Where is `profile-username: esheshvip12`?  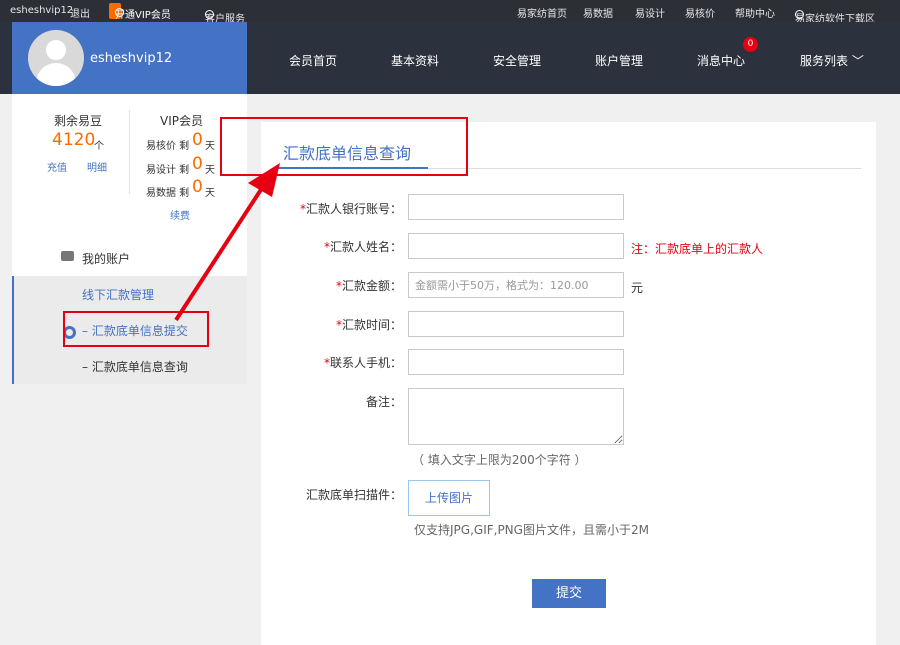
profile-username: esheshvip12 is located at coordinates (131, 58).